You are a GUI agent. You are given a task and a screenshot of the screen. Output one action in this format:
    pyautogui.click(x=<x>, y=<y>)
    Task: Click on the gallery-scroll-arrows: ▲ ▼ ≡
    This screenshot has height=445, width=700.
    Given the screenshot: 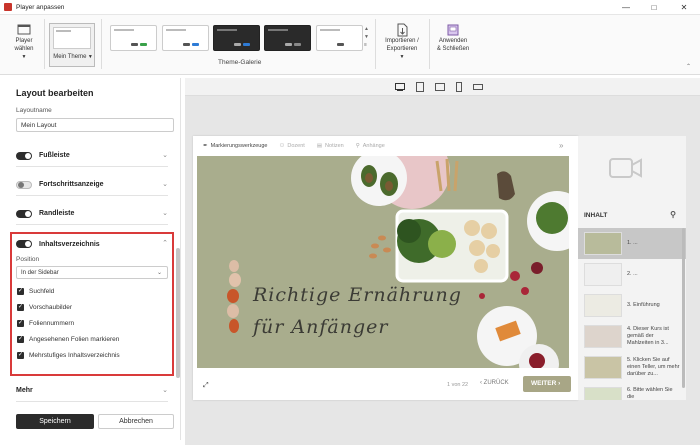 What is the action you would take?
    pyautogui.click(x=367, y=37)
    